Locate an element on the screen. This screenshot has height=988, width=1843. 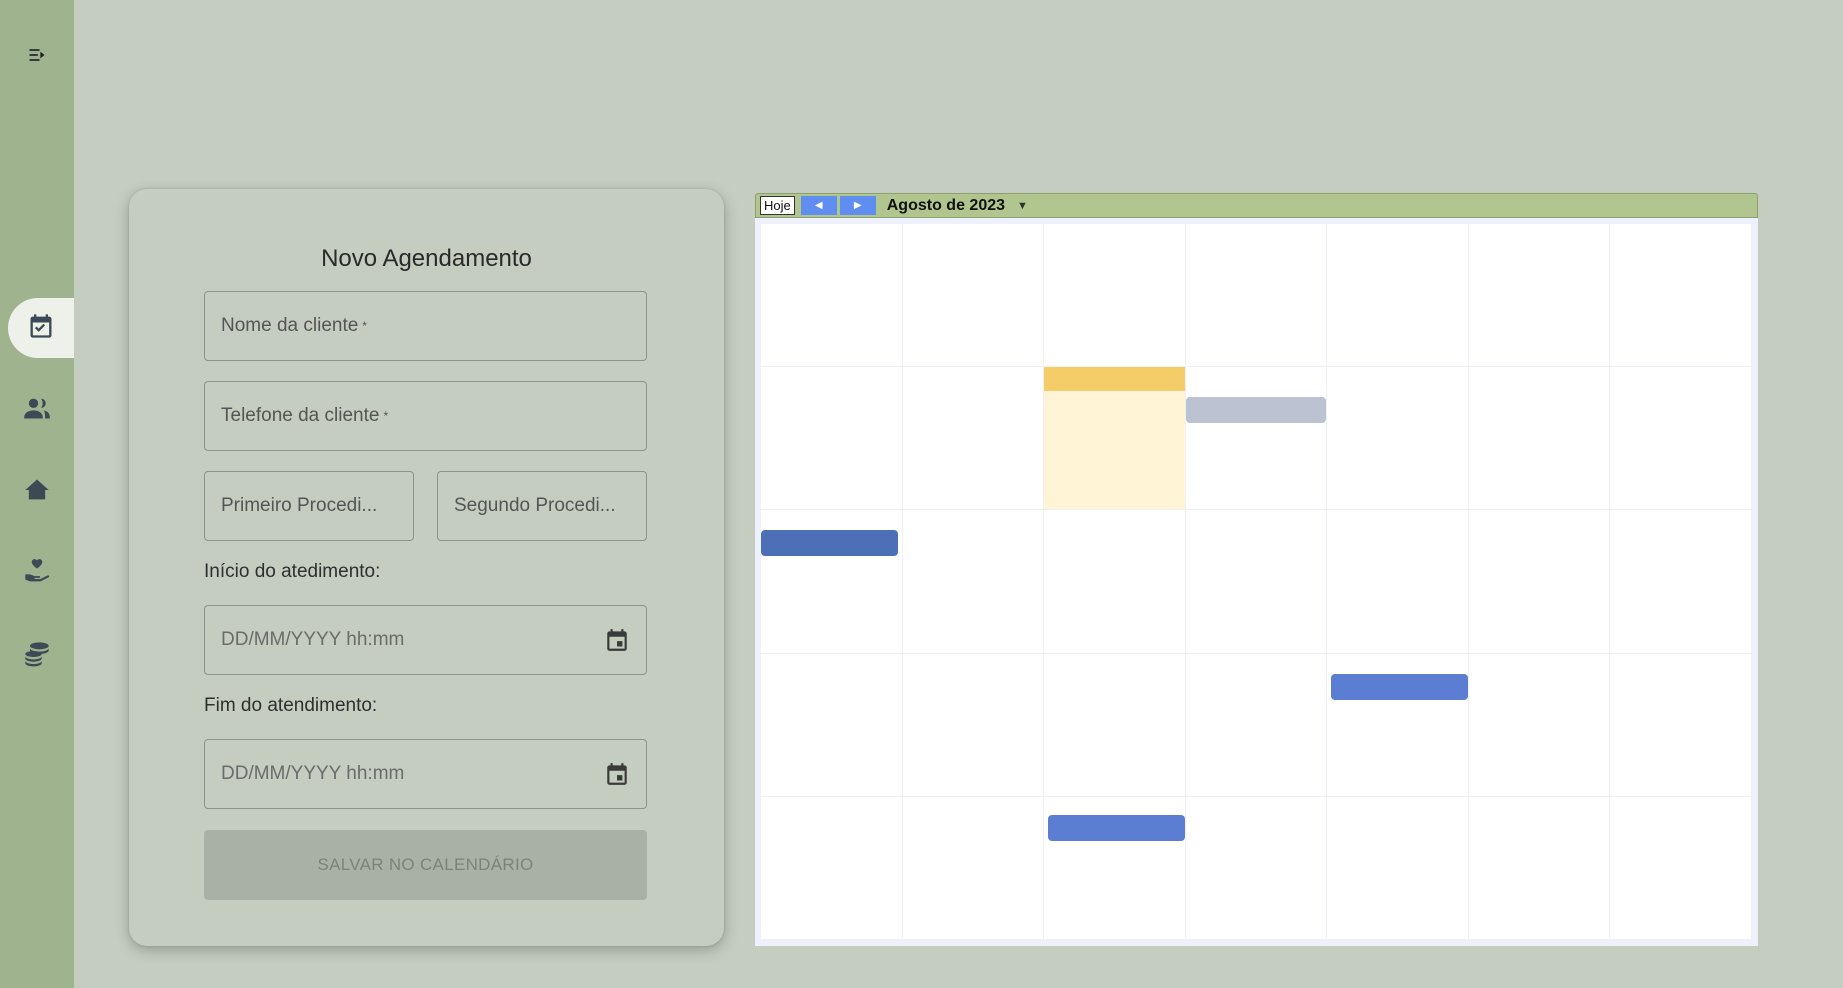
client-phone-label: Telefone da cliente is located at coordinates (300, 415).